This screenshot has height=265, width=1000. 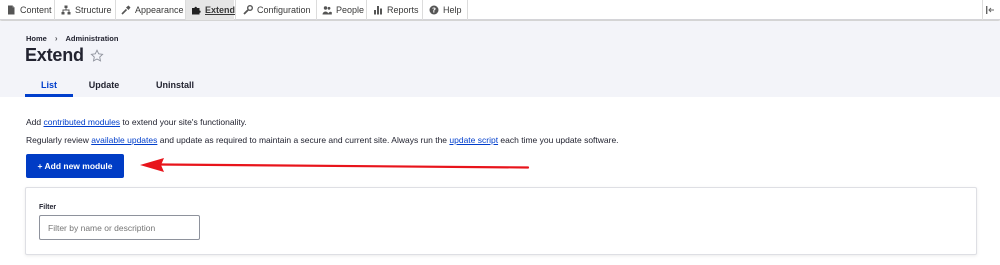 I want to click on breadcrumb-administration-link: Administration, so click(x=92, y=38).